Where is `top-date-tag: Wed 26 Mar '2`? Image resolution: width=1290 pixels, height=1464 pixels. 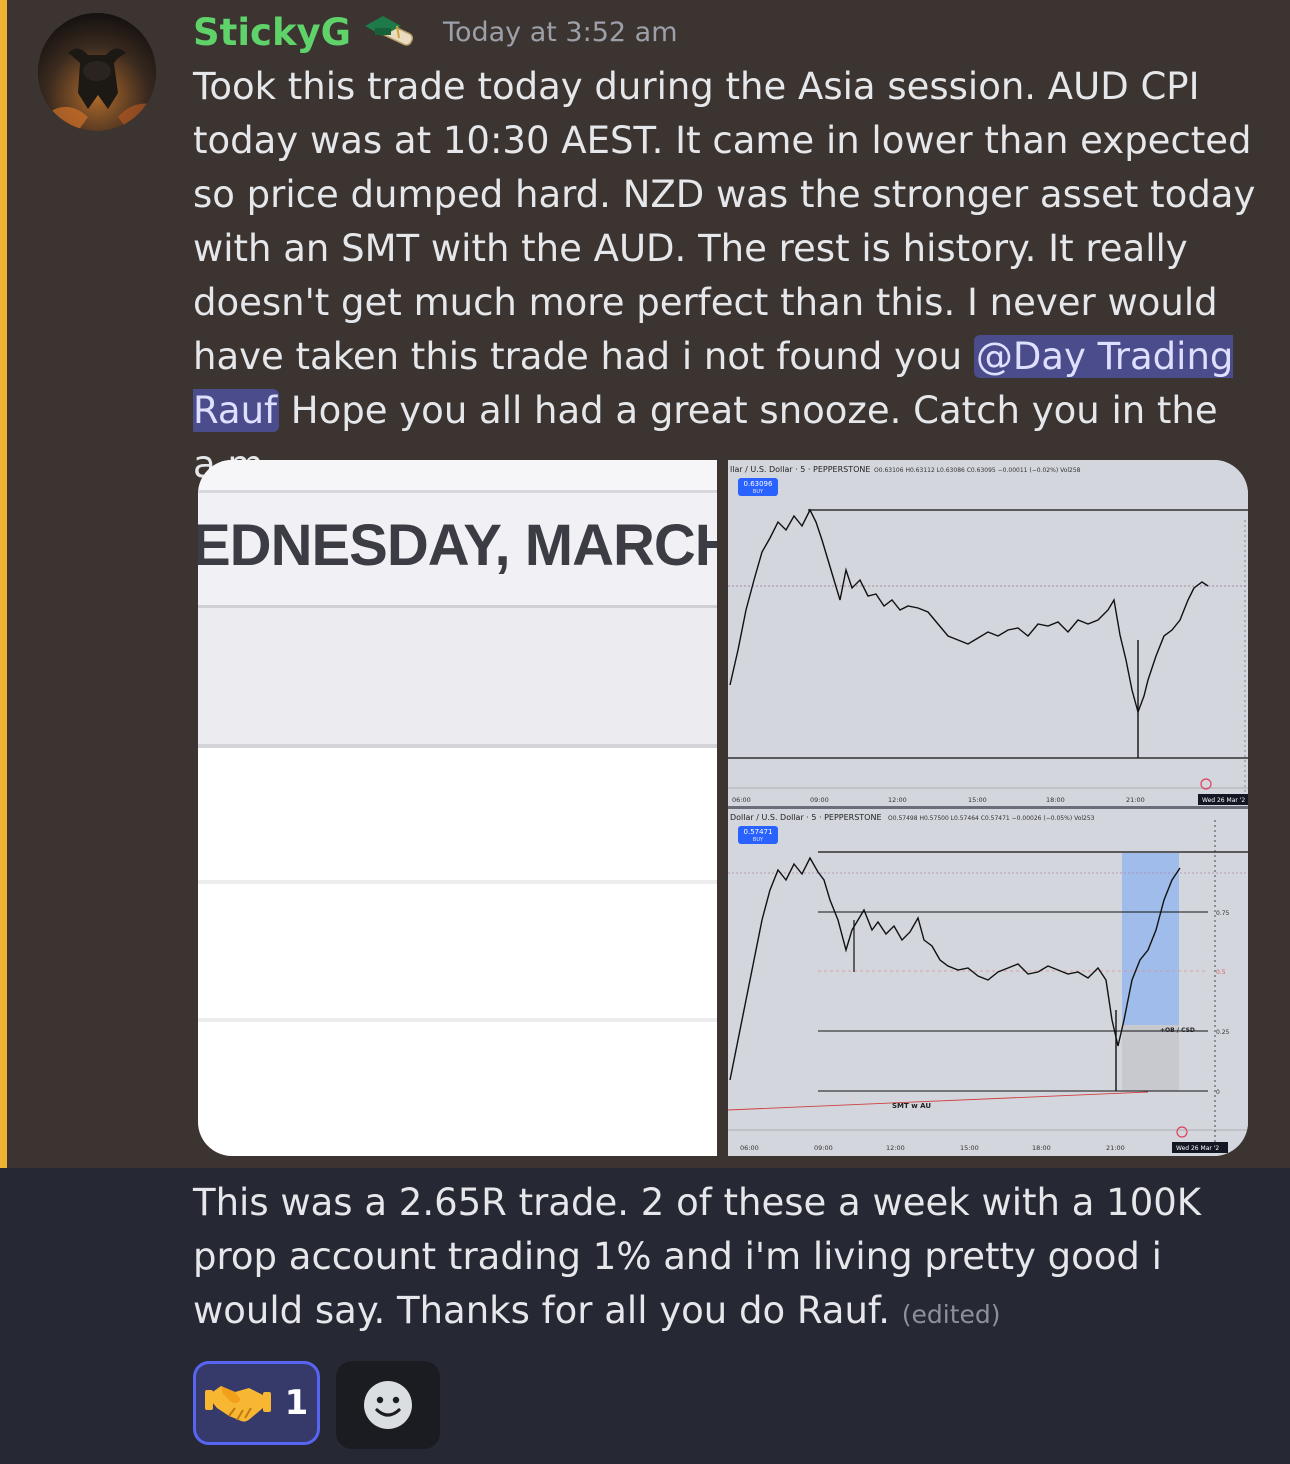 top-date-tag: Wed 26 Mar '2 is located at coordinates (1223, 800).